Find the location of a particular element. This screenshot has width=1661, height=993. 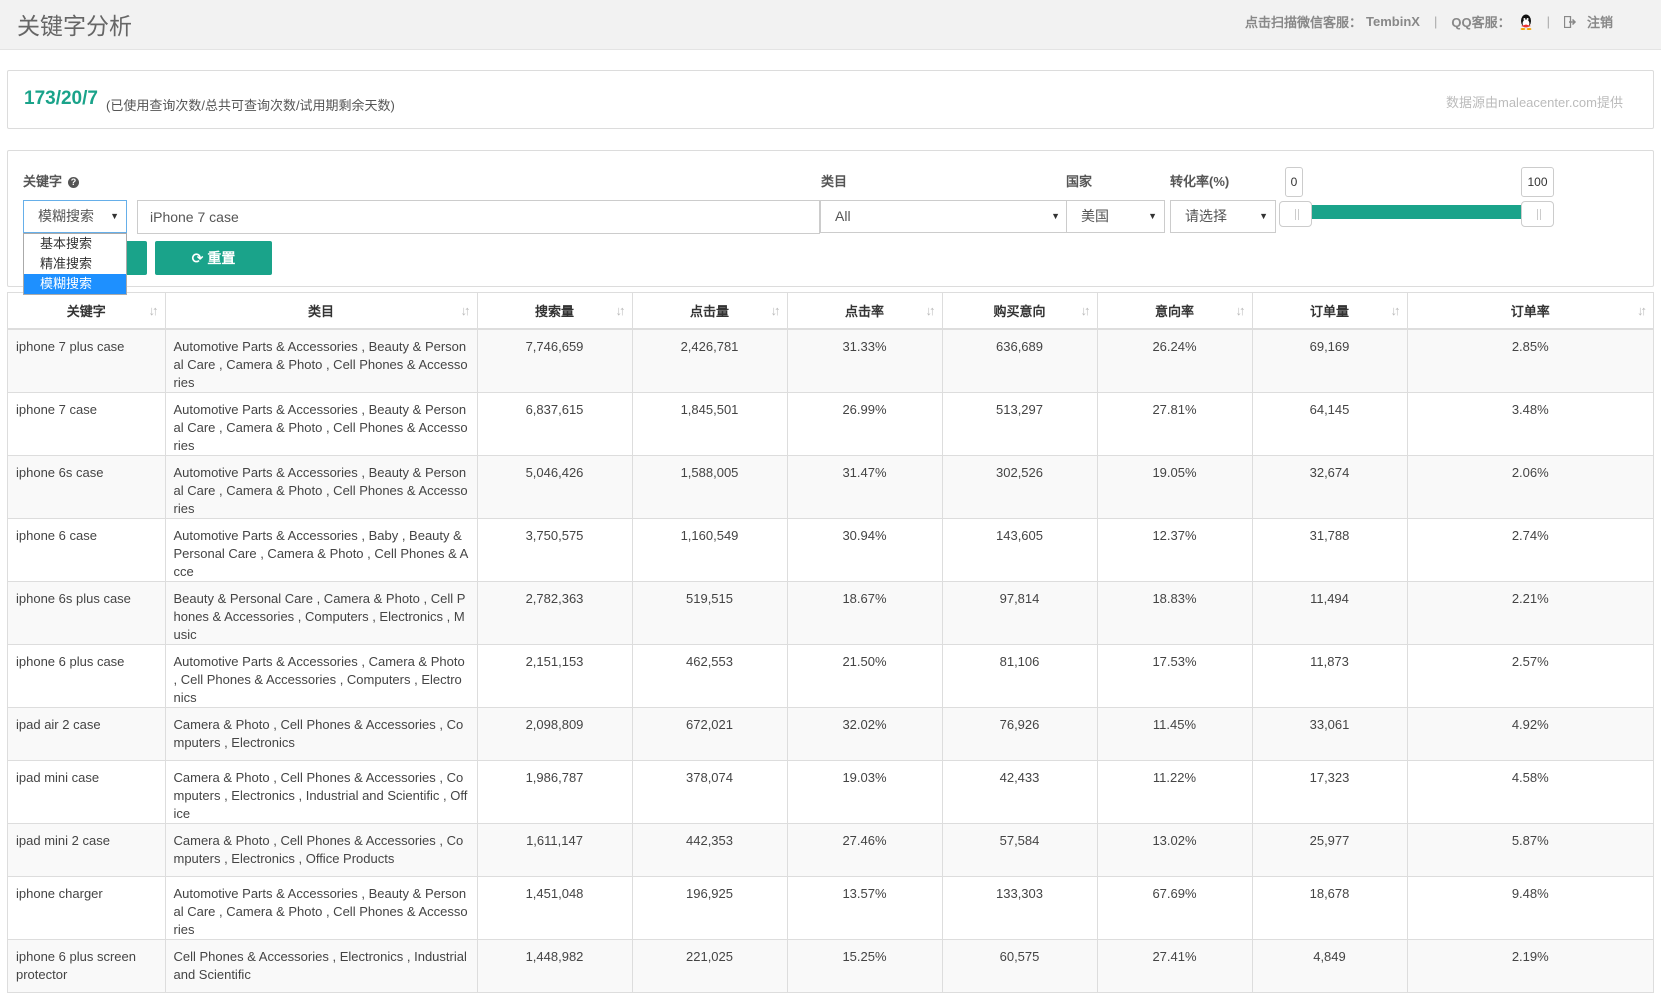

column-header-label: 点击量 is located at coordinates (709, 311).